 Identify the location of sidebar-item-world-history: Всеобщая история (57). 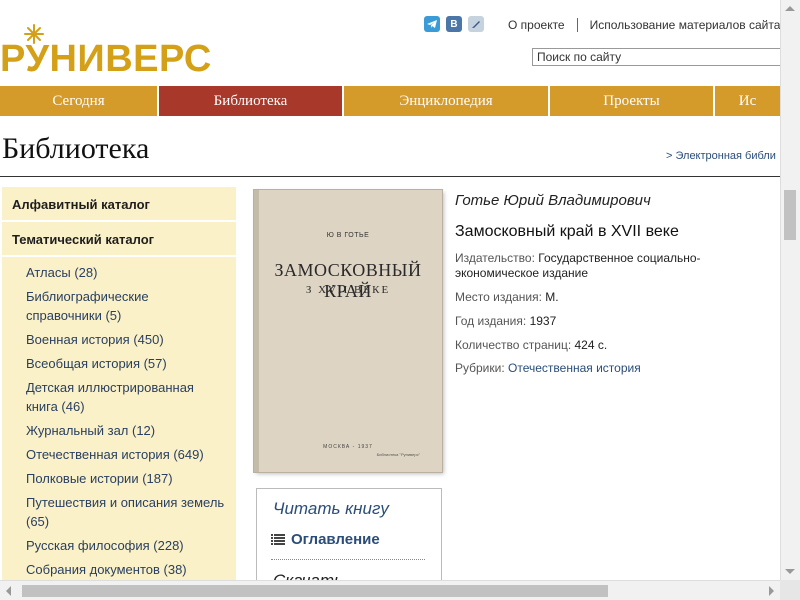
(126, 363).